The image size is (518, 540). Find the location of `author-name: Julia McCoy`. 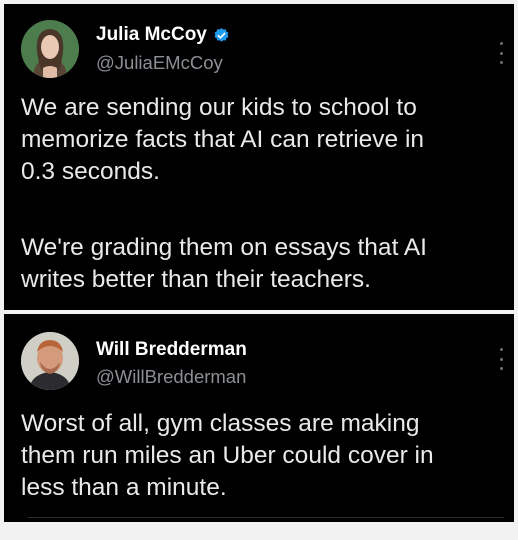

author-name: Julia McCoy is located at coordinates (163, 35).